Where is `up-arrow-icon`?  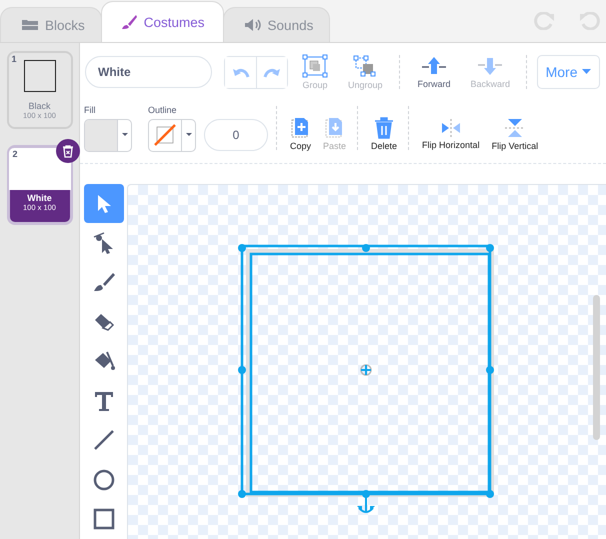
up-arrow-icon is located at coordinates (434, 66).